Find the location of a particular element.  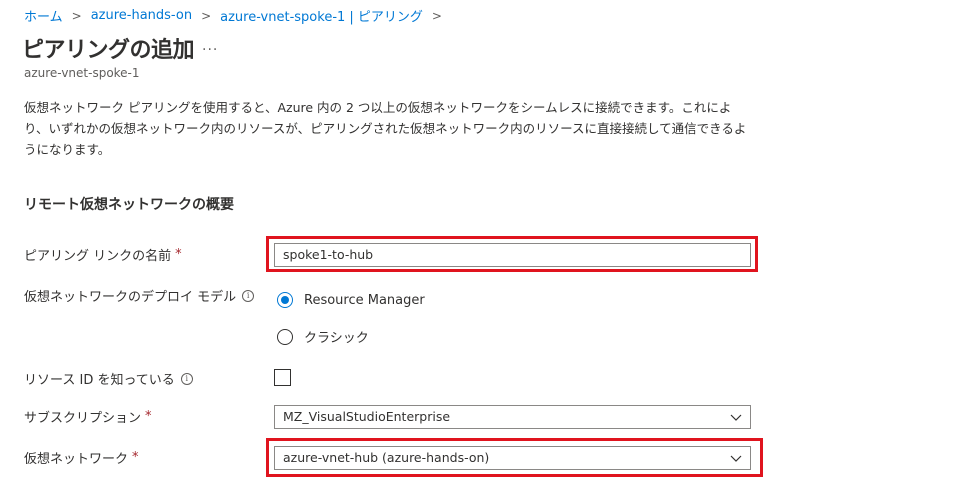

subscription-select: MZ_VisualStudioEnterprise is located at coordinates (512, 417).